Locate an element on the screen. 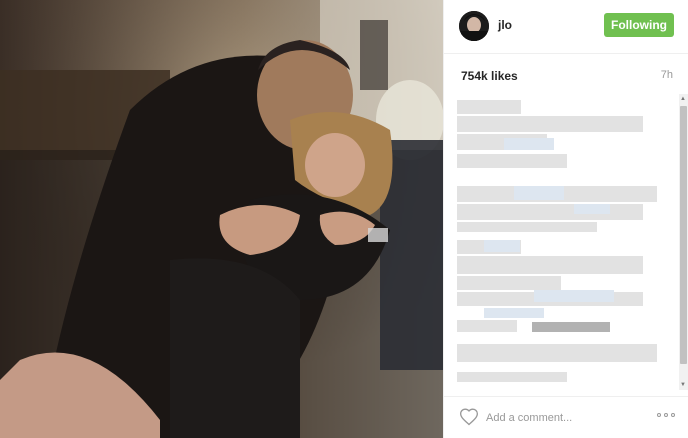 Image resolution: width=688 pixels, height=438 pixels. more-options-icon is located at coordinates (666, 415).